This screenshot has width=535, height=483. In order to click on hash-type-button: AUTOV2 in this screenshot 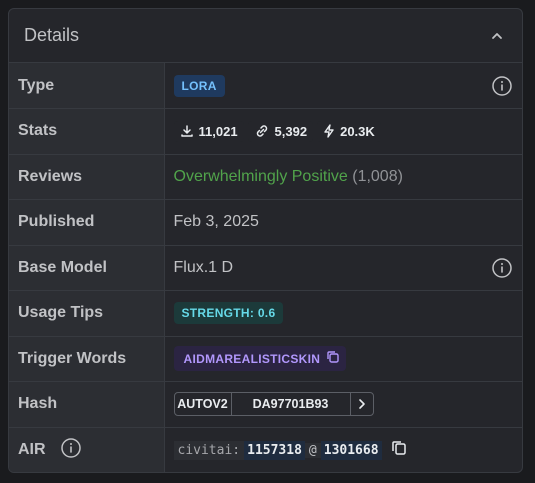, I will do `click(203, 404)`.